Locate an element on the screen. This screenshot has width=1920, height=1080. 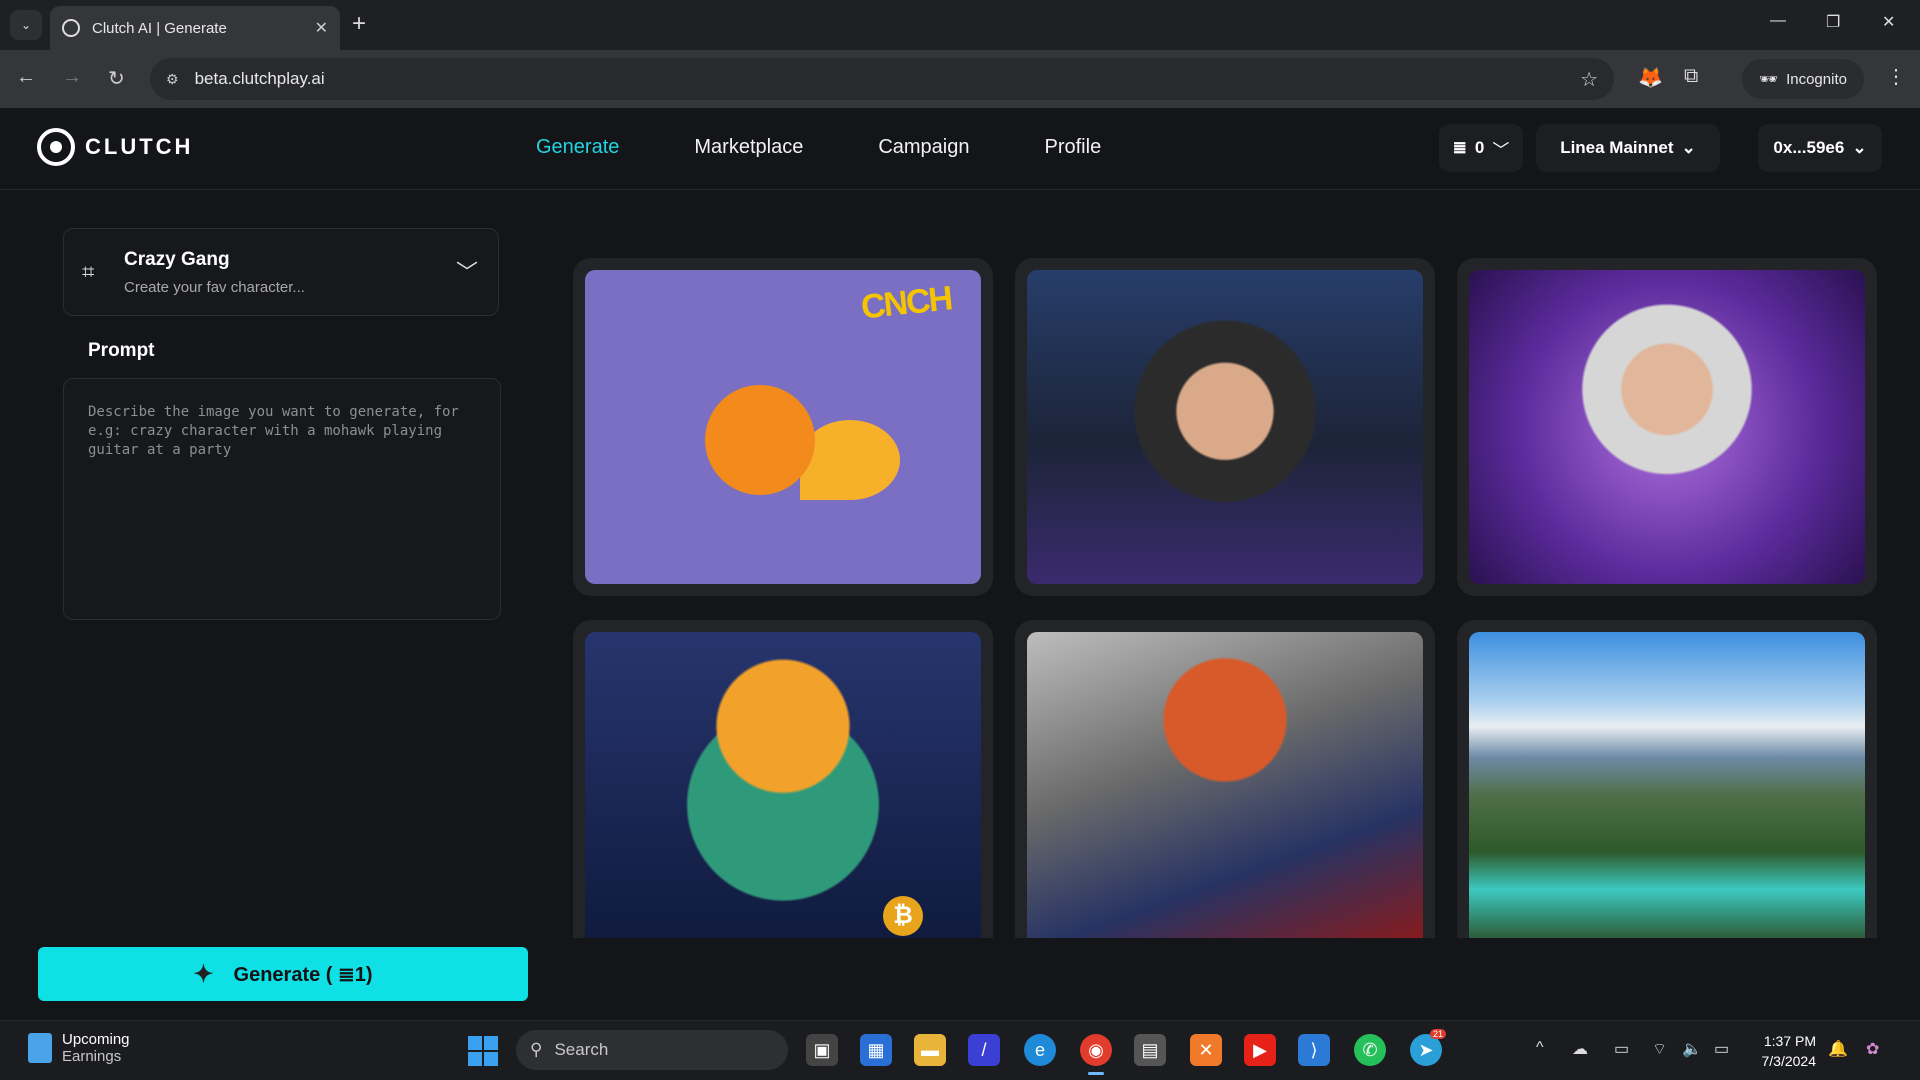
credits-dropdown: ≣ 0 ﹀ is located at coordinates (1481, 148).